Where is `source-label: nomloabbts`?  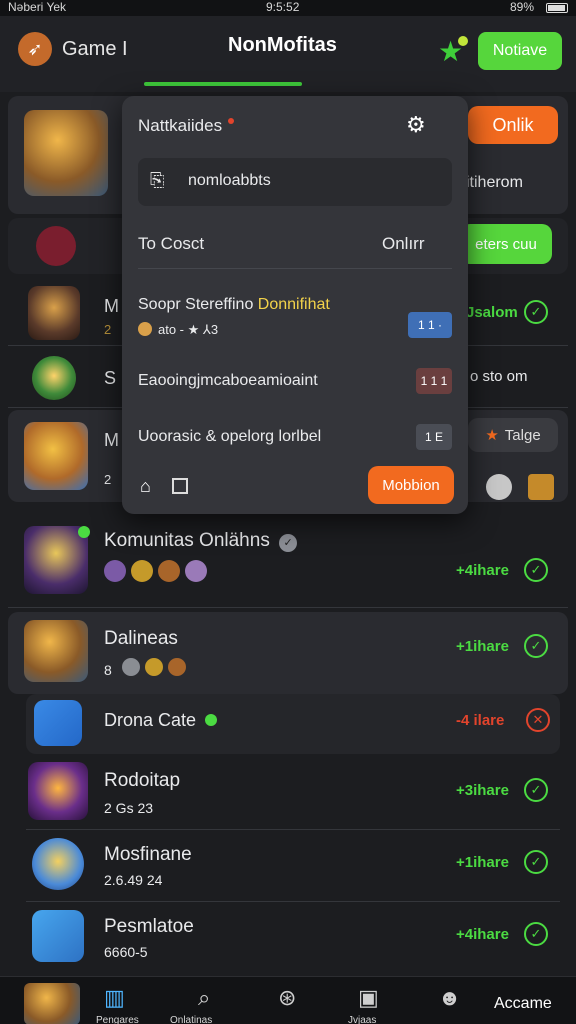 source-label: nomloabbts is located at coordinates (229, 180).